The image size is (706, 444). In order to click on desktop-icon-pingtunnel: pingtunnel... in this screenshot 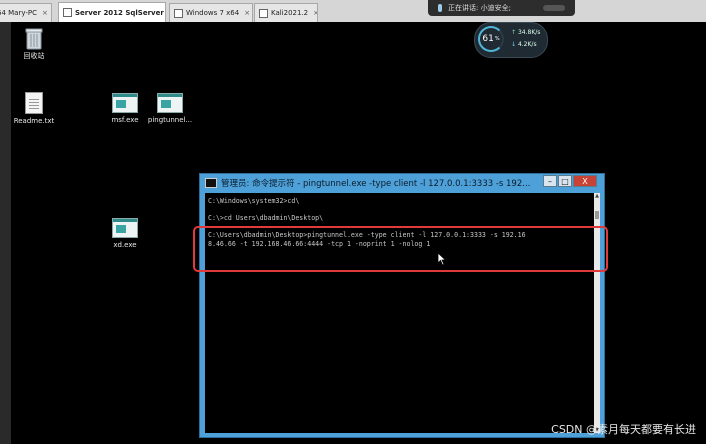, I will do `click(170, 108)`.